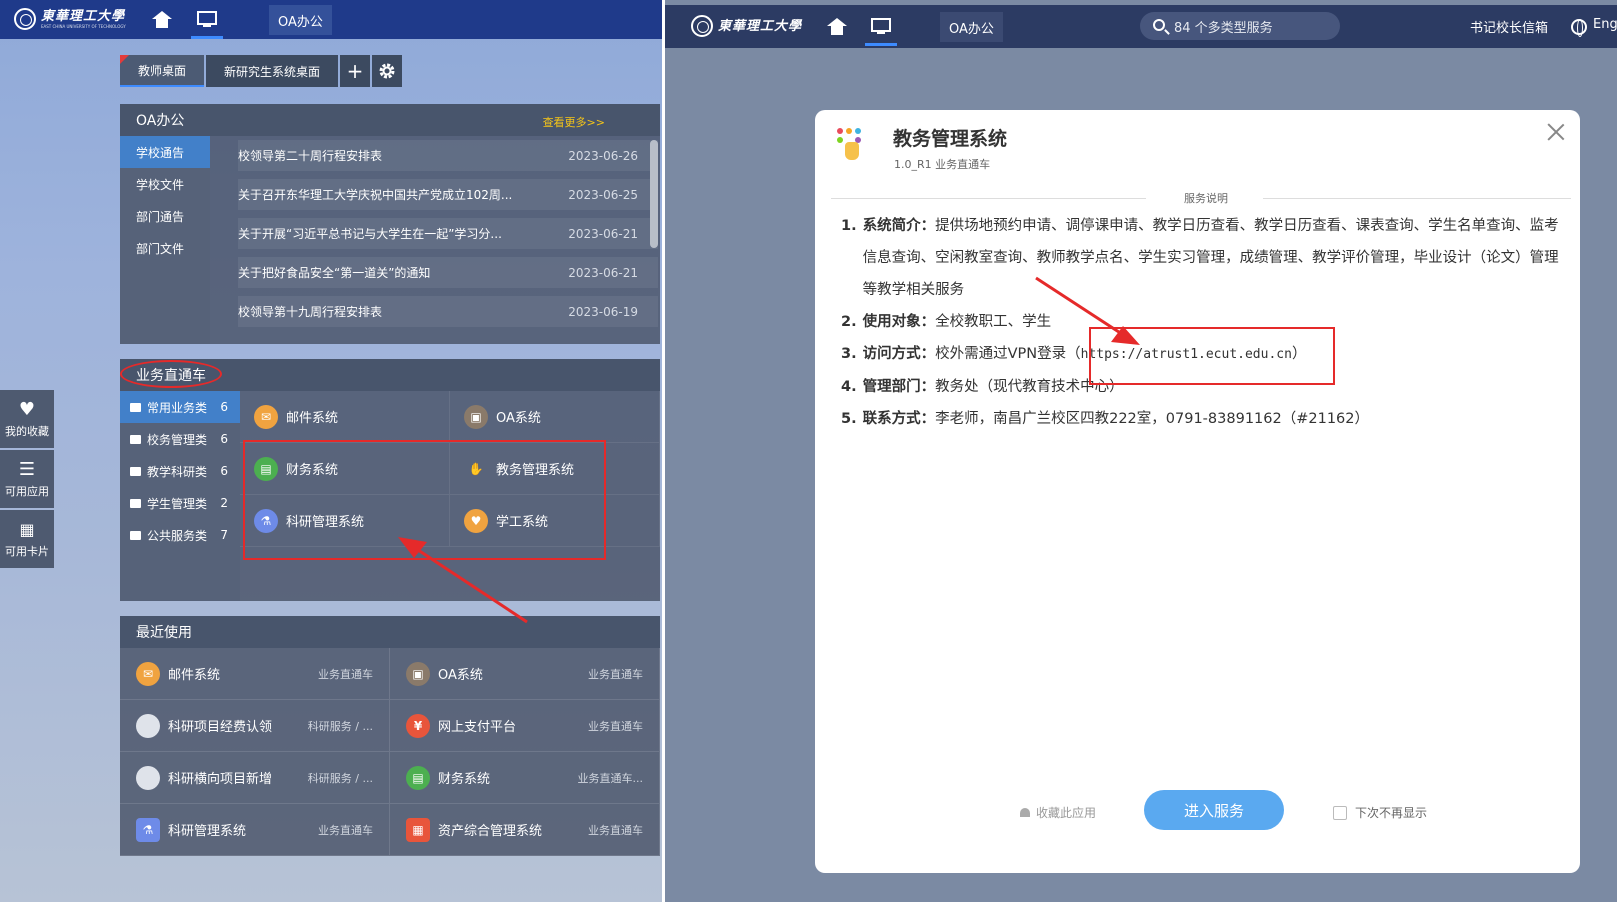 The width and height of the screenshot is (1617, 902). Describe the element at coordinates (555, 417) in the screenshot. I see `app-tile-oa: ▣ OA系统` at that location.